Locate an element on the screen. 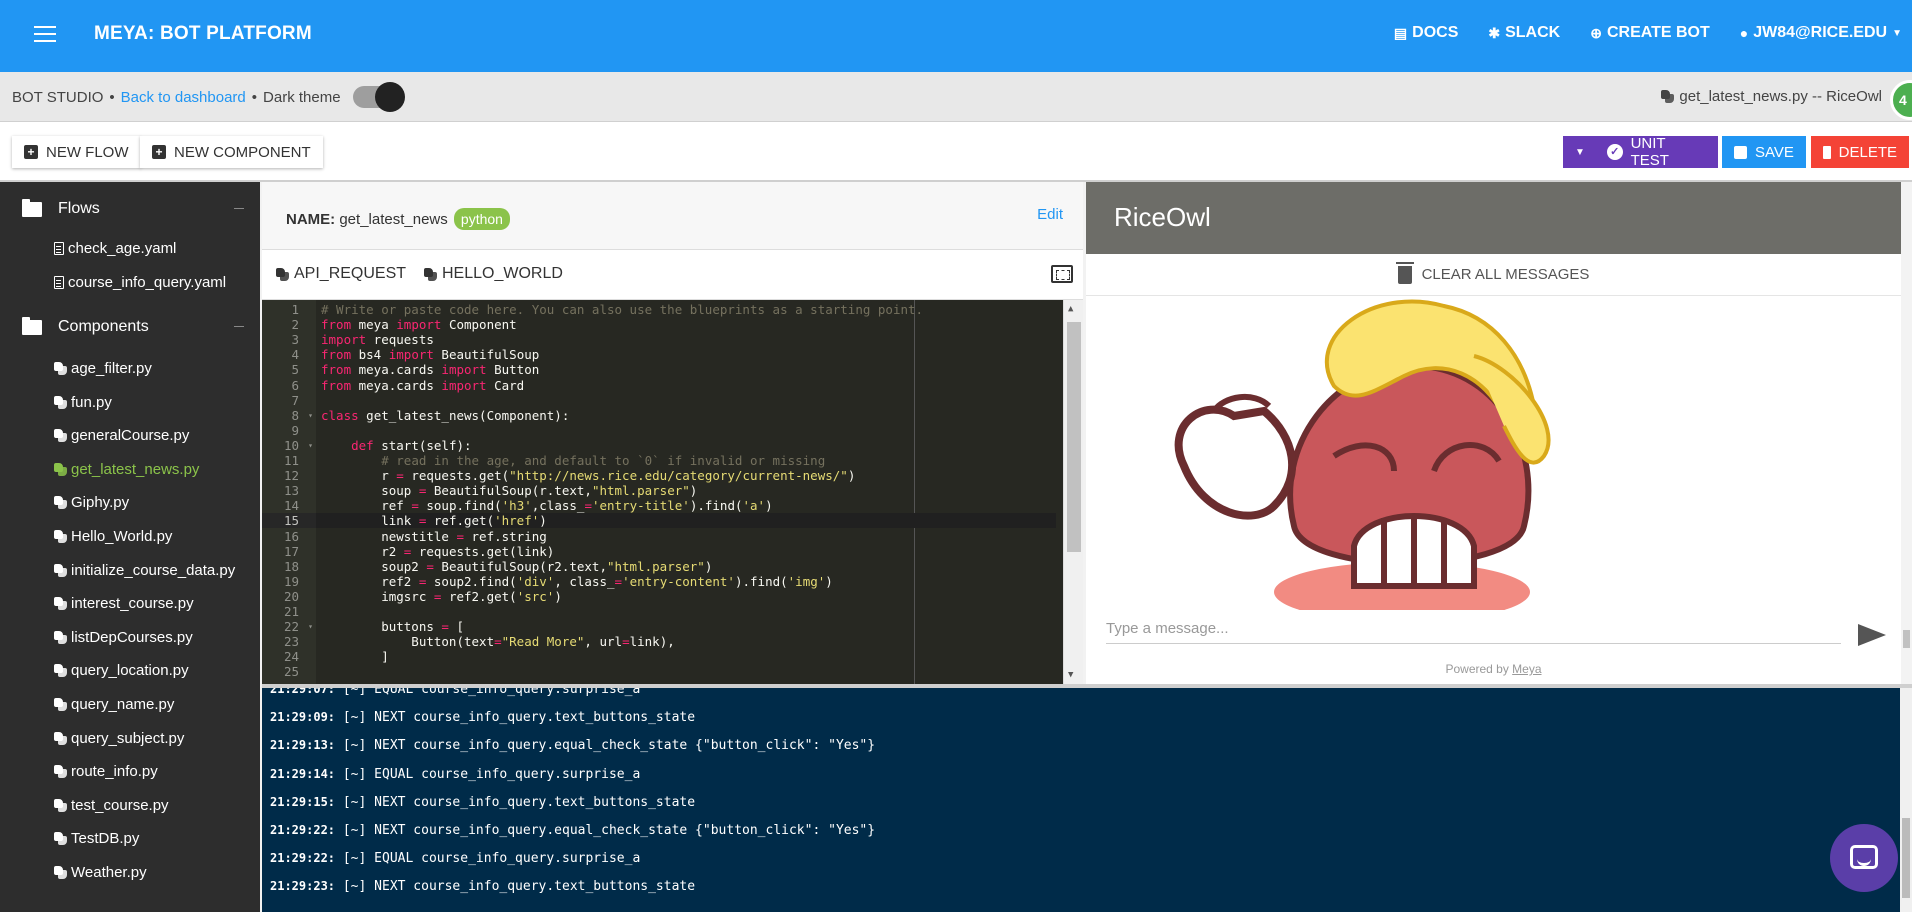 The width and height of the screenshot is (1912, 912). blueprint-api-request: API_REQUEST is located at coordinates (341, 274).